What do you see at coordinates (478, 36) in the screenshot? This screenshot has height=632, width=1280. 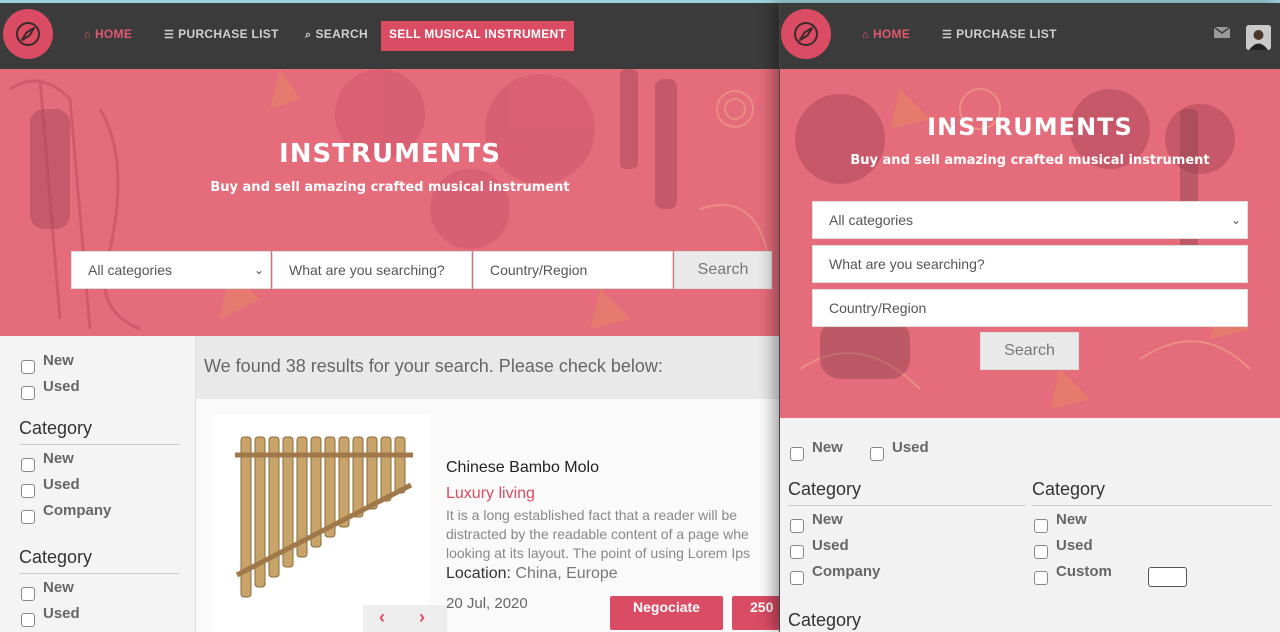 I see `sell-instrument-button: SELL MUSICAL INSTRUMENT` at bounding box center [478, 36].